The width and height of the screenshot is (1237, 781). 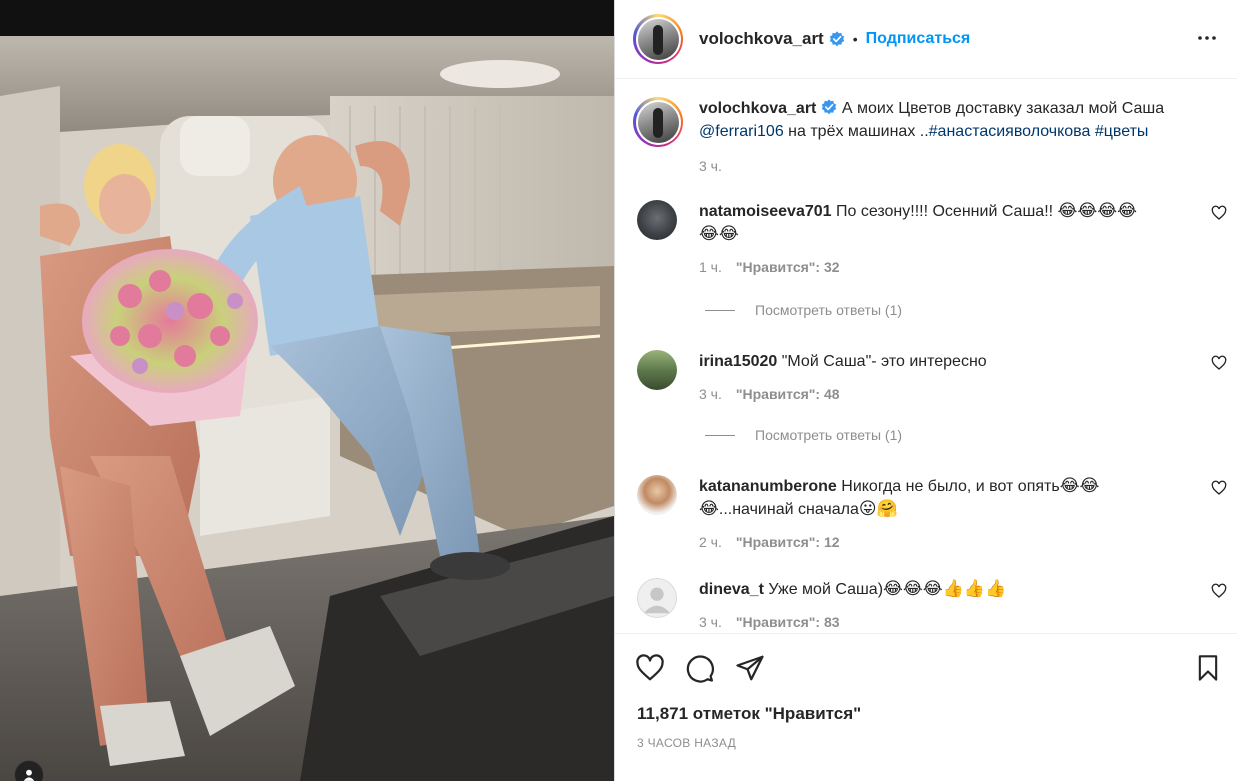 What do you see at coordinates (788, 509) in the screenshot?
I see `comment-text-2: ...начинай сначала` at bounding box center [788, 509].